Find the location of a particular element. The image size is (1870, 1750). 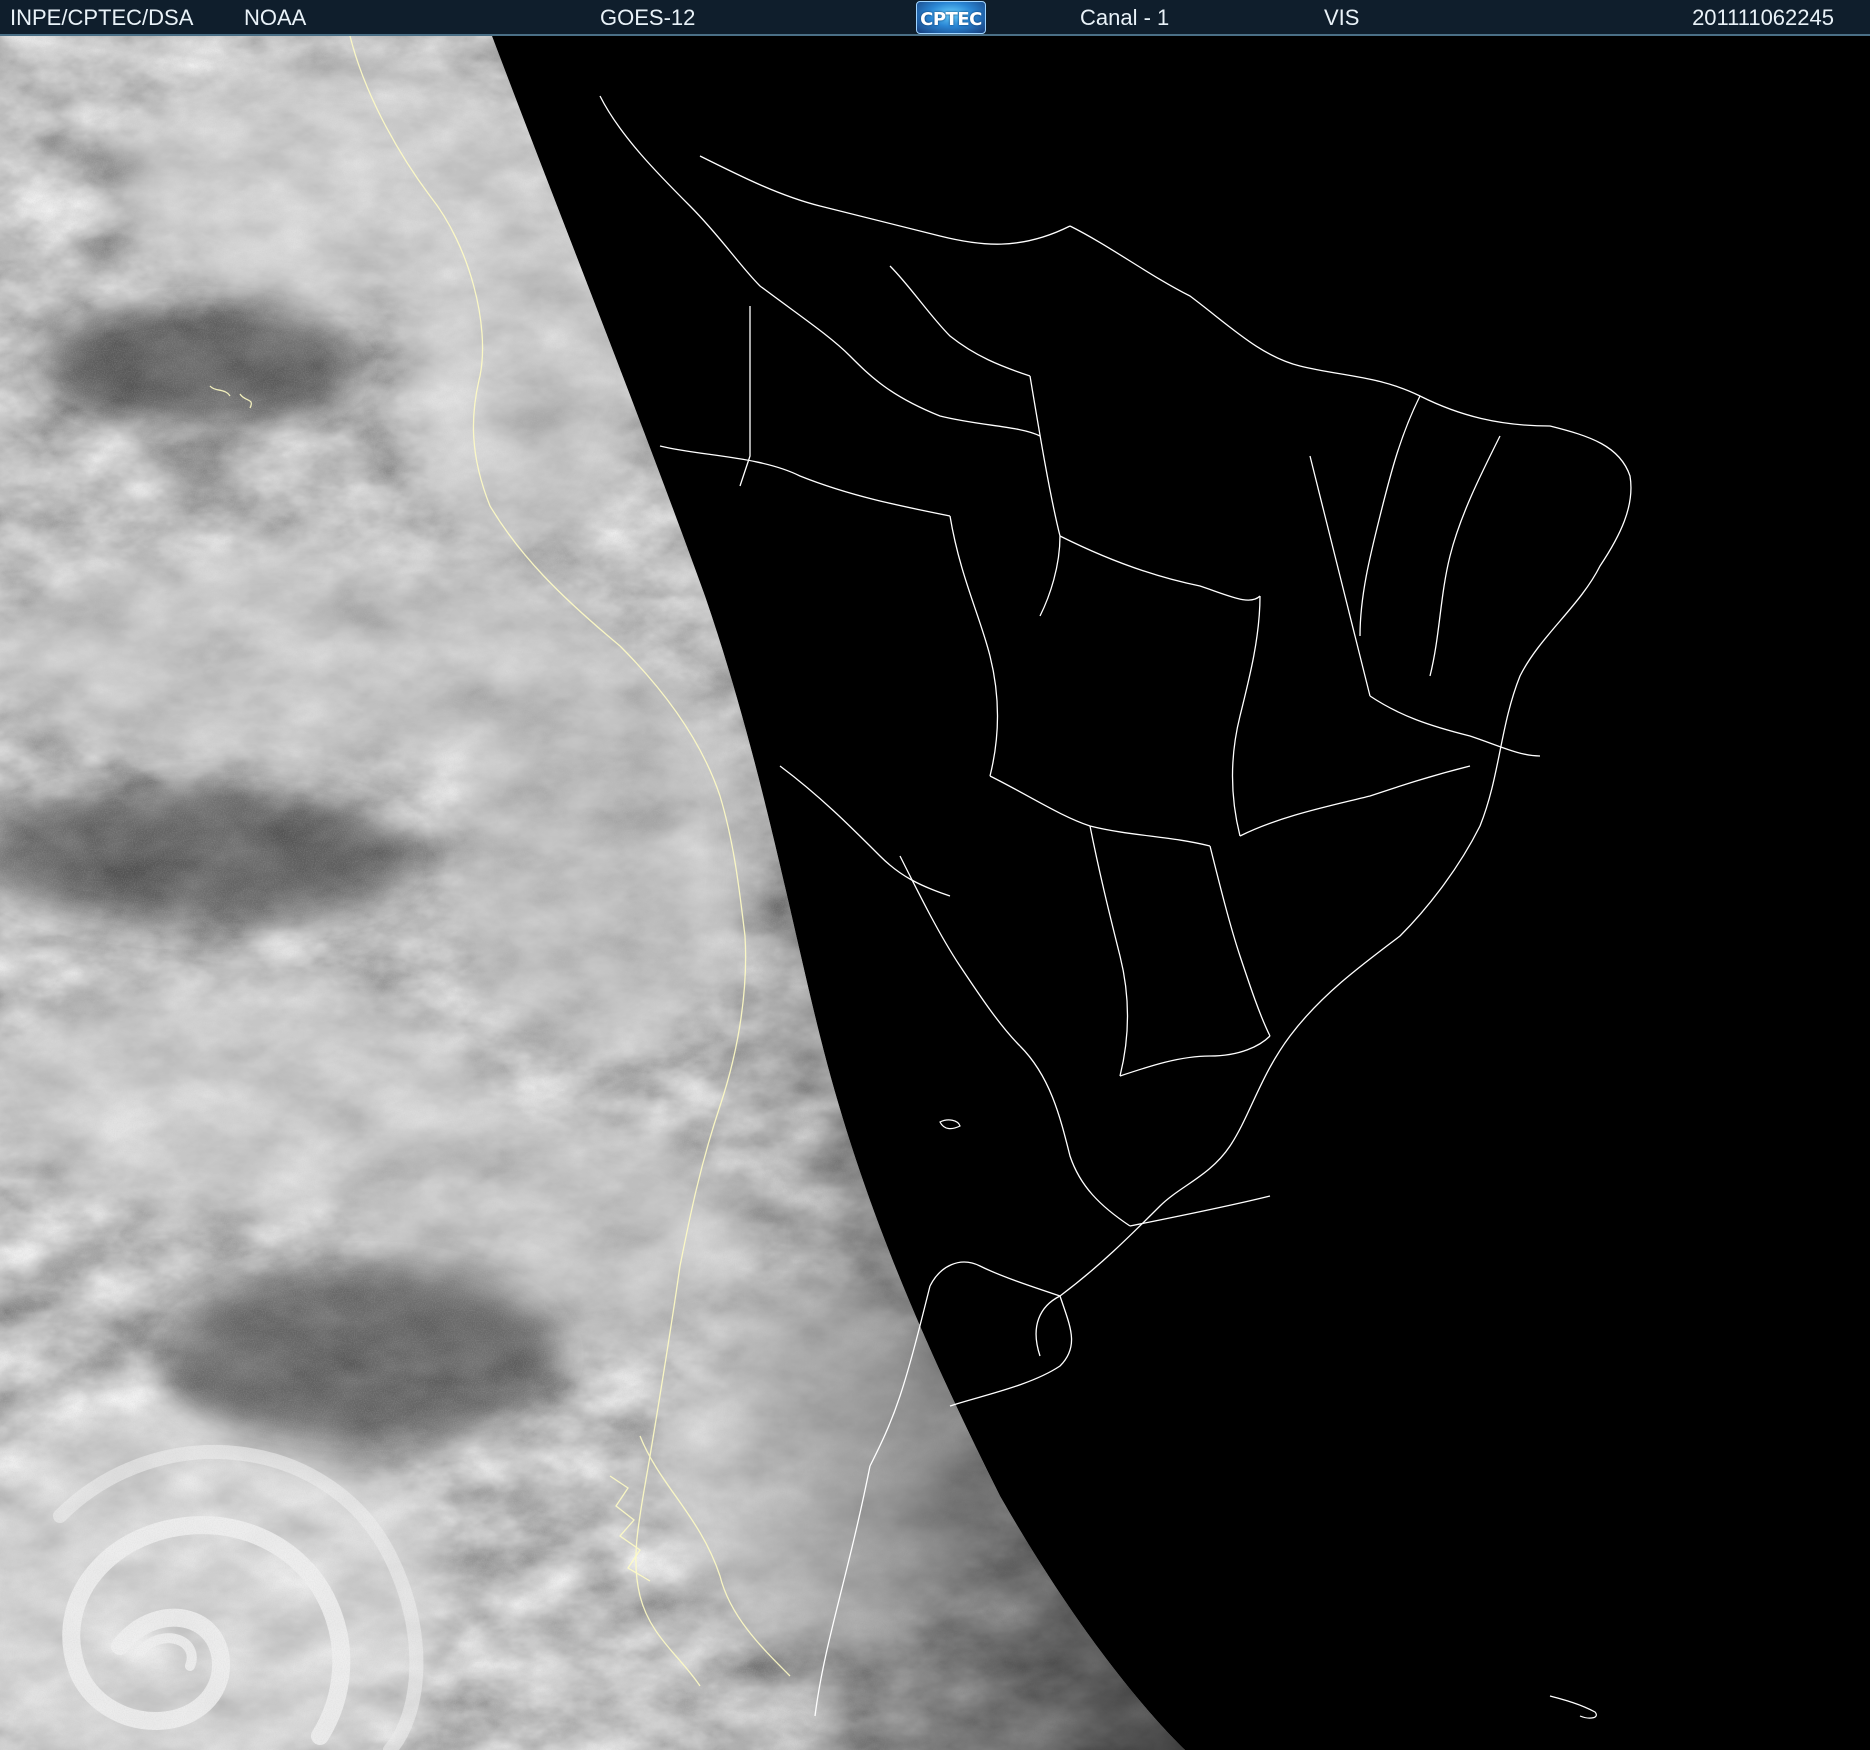

cptec-logo-icon: CPTEC is located at coordinates (951, 17).